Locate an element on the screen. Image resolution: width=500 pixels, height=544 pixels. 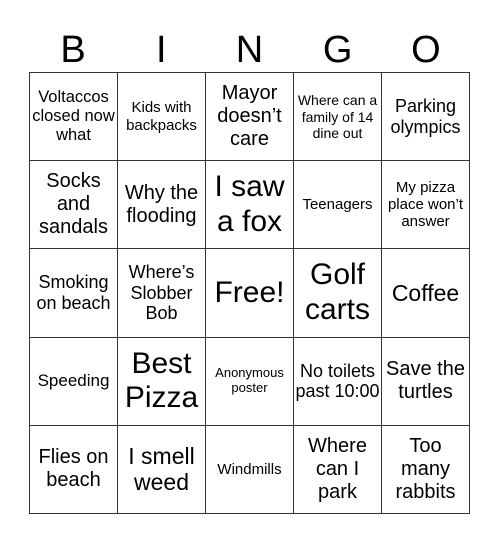
cell-text: Mayor doesn’t care is located at coordinates (249, 116).